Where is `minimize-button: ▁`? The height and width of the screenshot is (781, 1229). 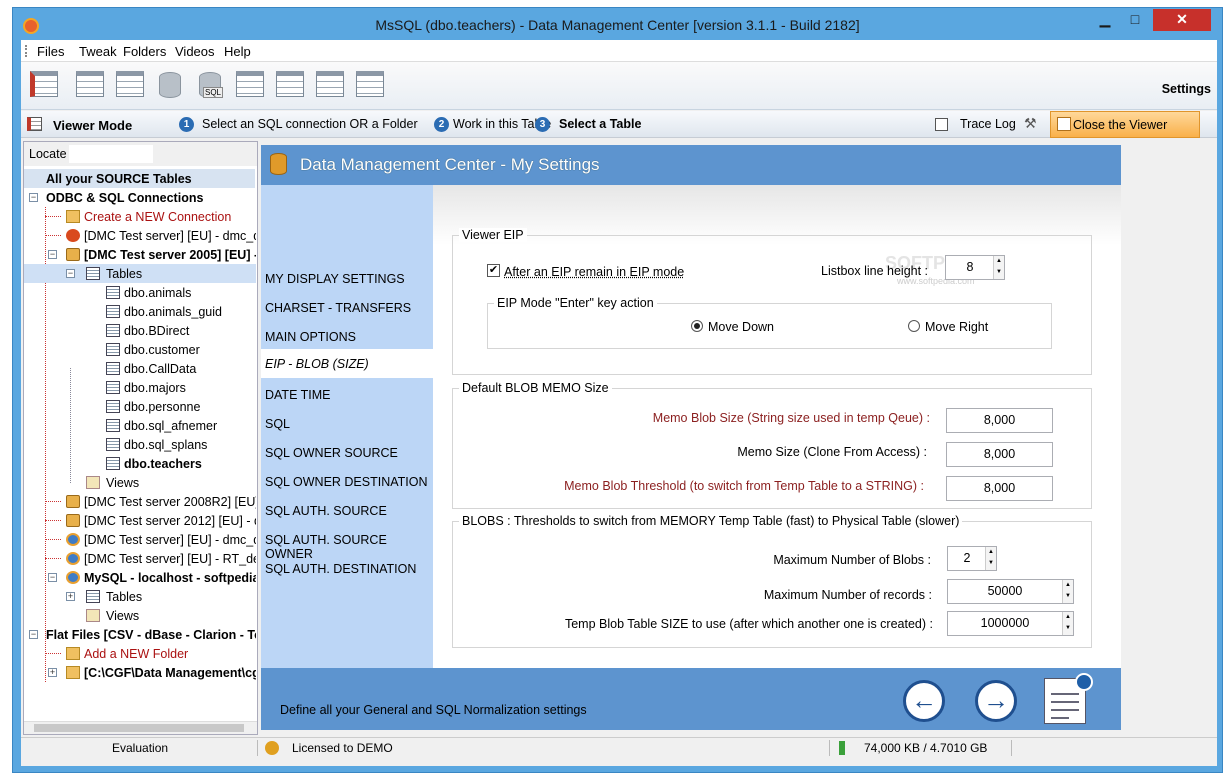 minimize-button: ▁ is located at coordinates (1105, 20).